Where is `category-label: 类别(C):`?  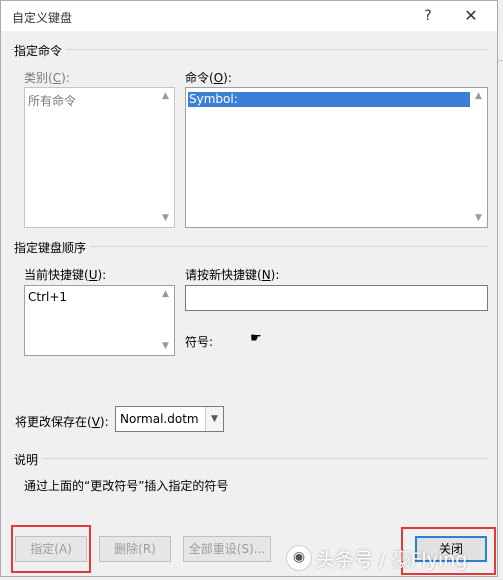
category-label: 类别(C): is located at coordinates (47, 78).